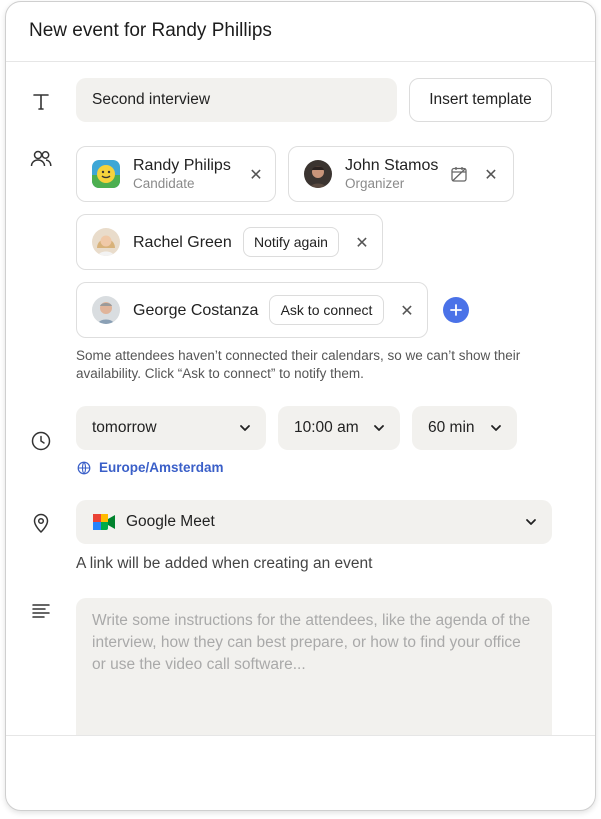 This screenshot has width=601, height=819. I want to click on dialog-header: New event for Randy Phillips, so click(300, 32).